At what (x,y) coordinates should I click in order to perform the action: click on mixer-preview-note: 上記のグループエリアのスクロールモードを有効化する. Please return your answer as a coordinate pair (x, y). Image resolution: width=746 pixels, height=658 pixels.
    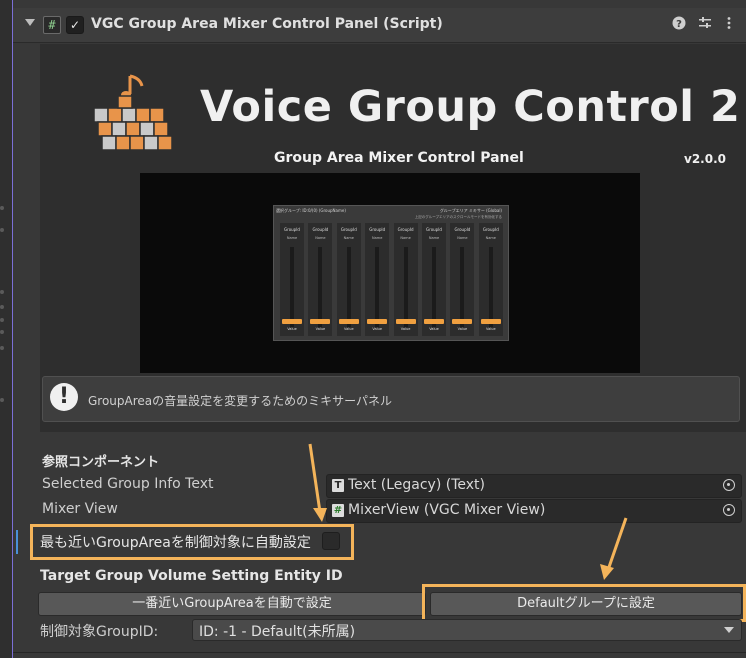
    Looking at the image, I should click on (458, 217).